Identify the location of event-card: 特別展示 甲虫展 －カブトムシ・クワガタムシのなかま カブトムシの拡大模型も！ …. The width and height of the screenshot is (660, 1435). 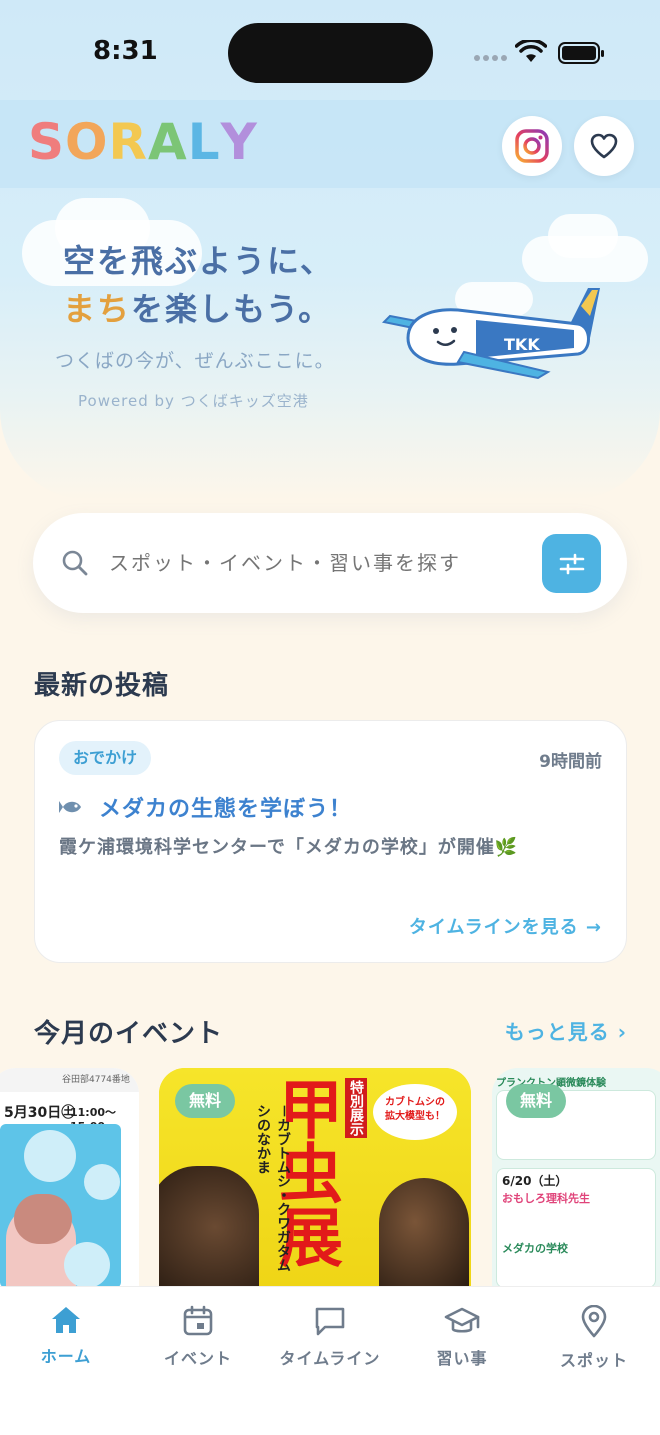
(315, 1178).